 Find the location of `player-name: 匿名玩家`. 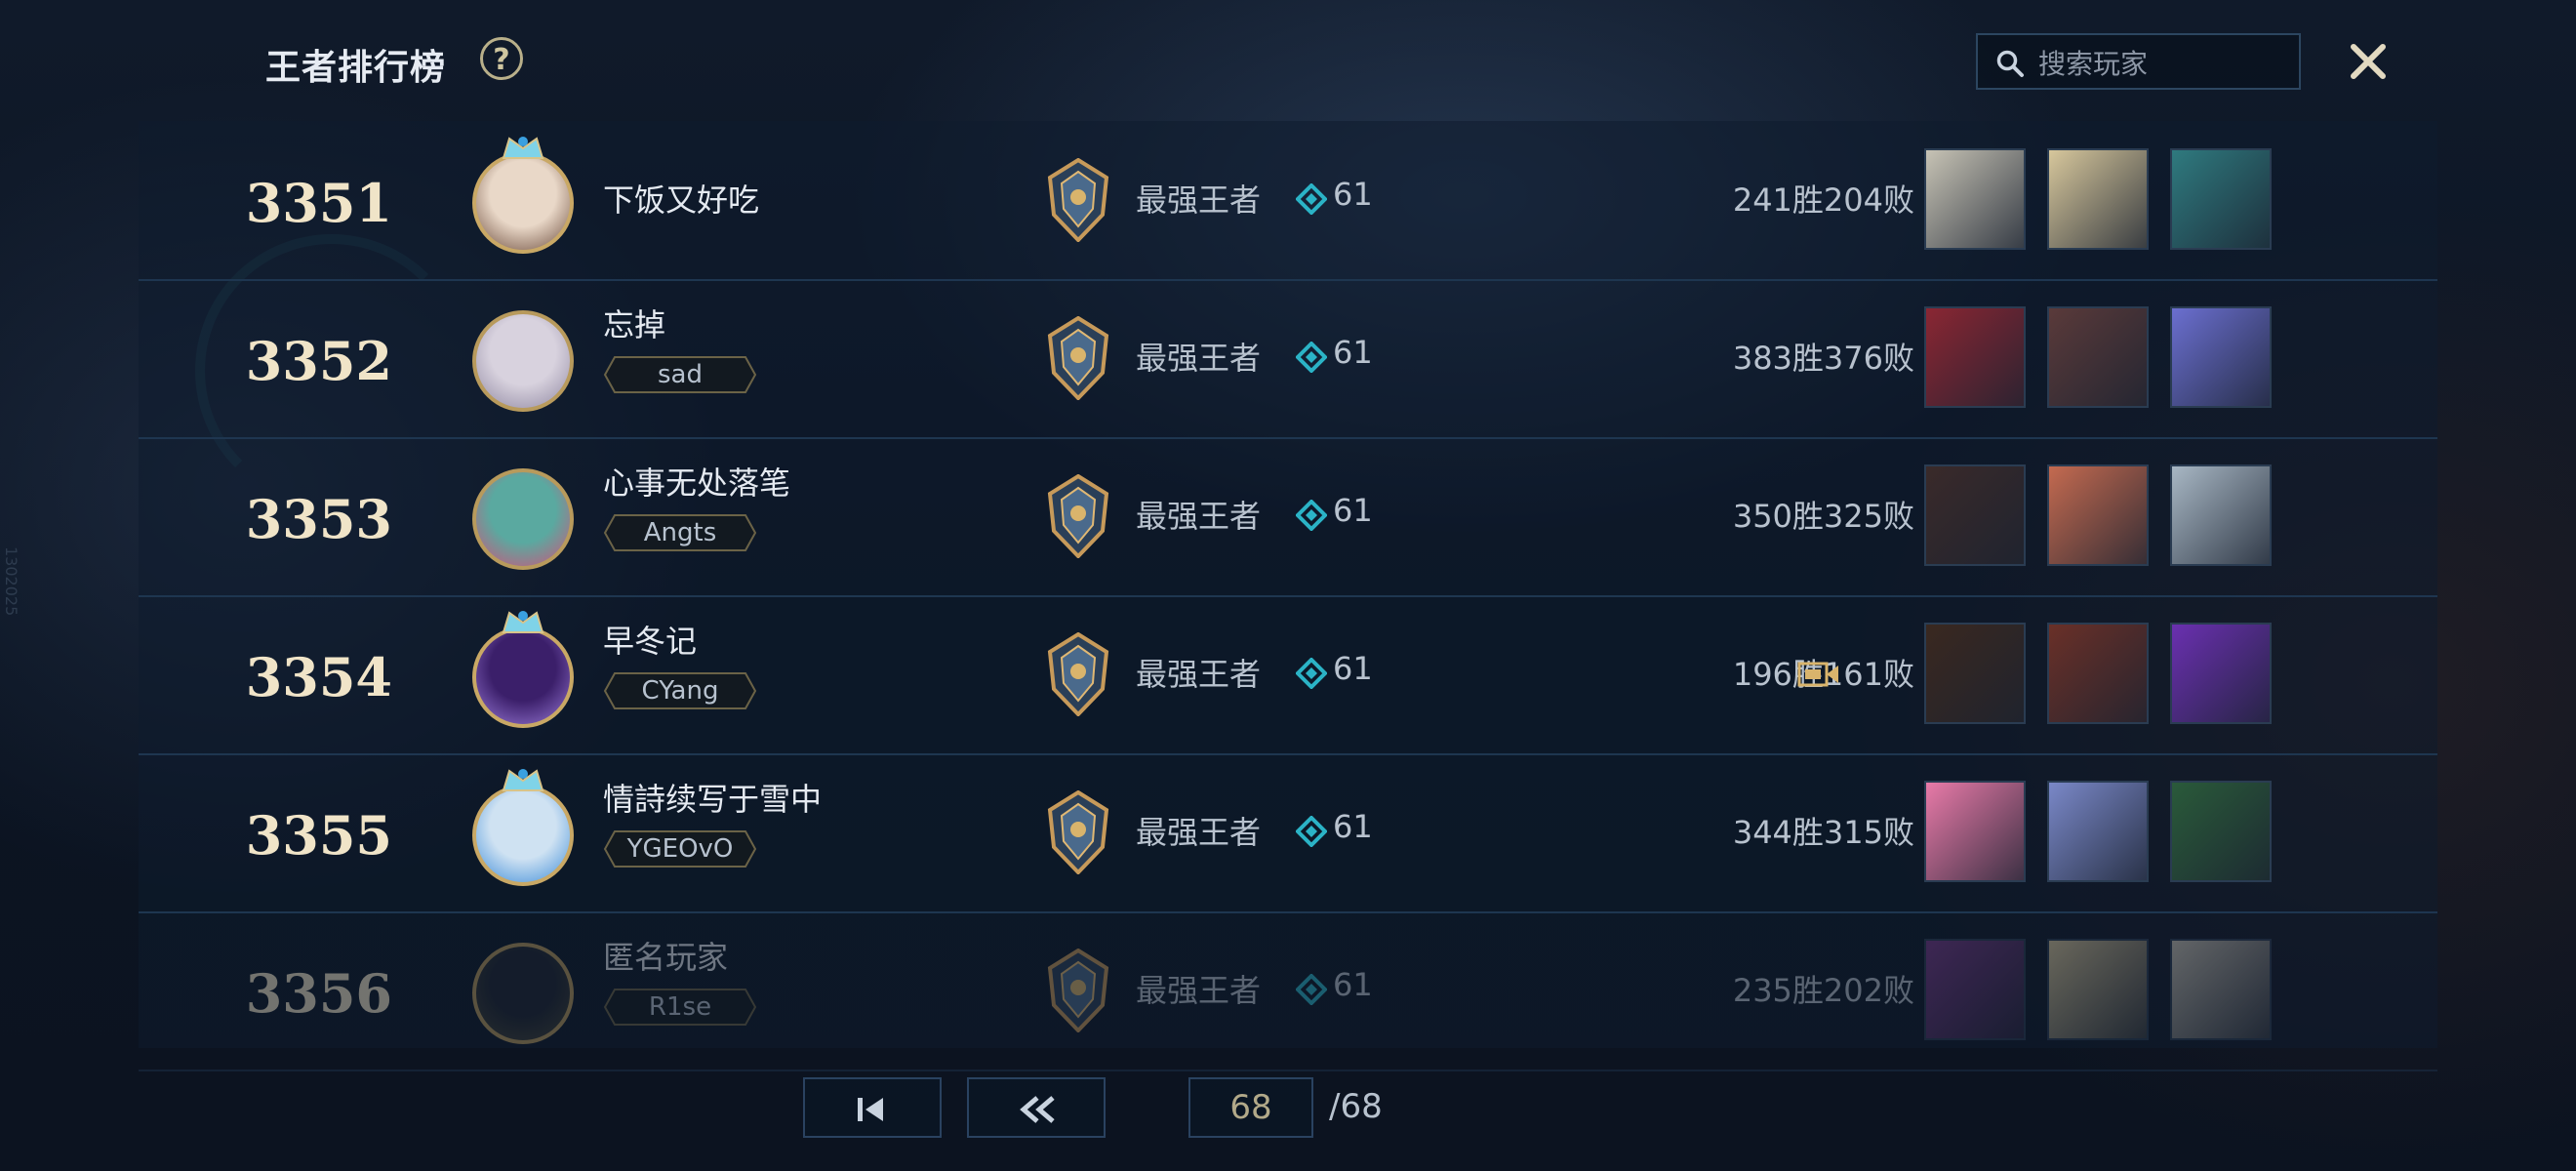

player-name: 匿名玩家 is located at coordinates (665, 955).